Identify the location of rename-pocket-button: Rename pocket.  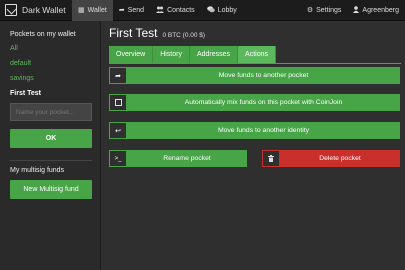
(187, 158).